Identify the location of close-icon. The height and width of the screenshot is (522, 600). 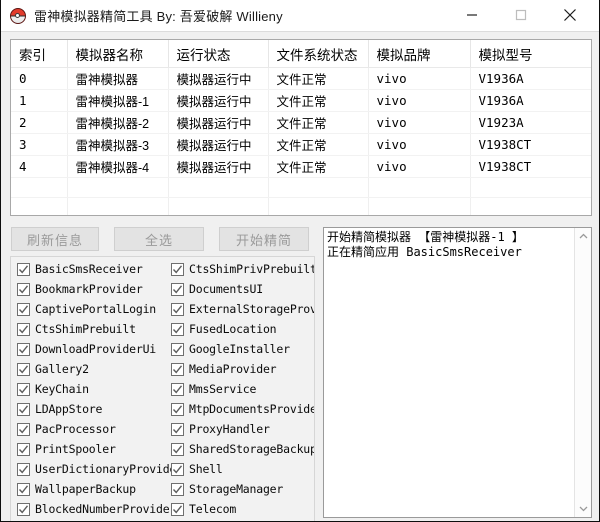
(570, 15).